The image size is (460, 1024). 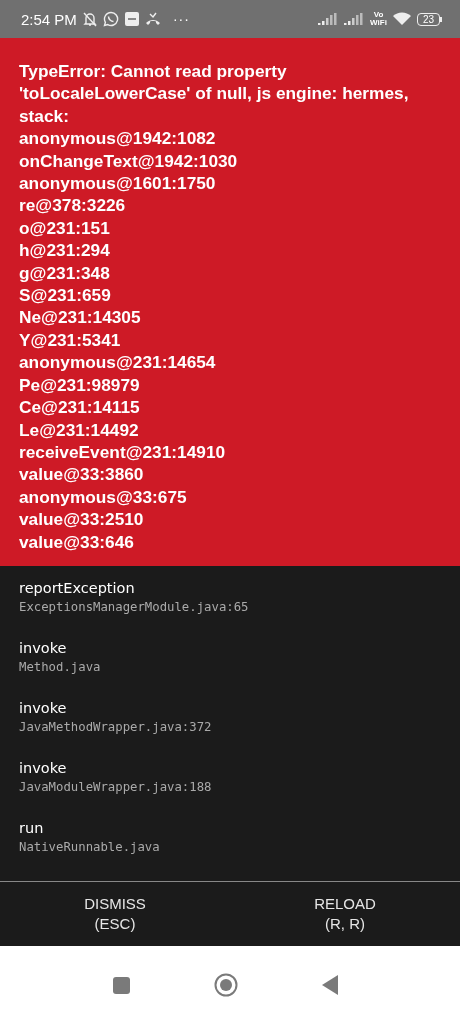 What do you see at coordinates (65, 250) in the screenshot?
I see `stack-line: h@231:294` at bounding box center [65, 250].